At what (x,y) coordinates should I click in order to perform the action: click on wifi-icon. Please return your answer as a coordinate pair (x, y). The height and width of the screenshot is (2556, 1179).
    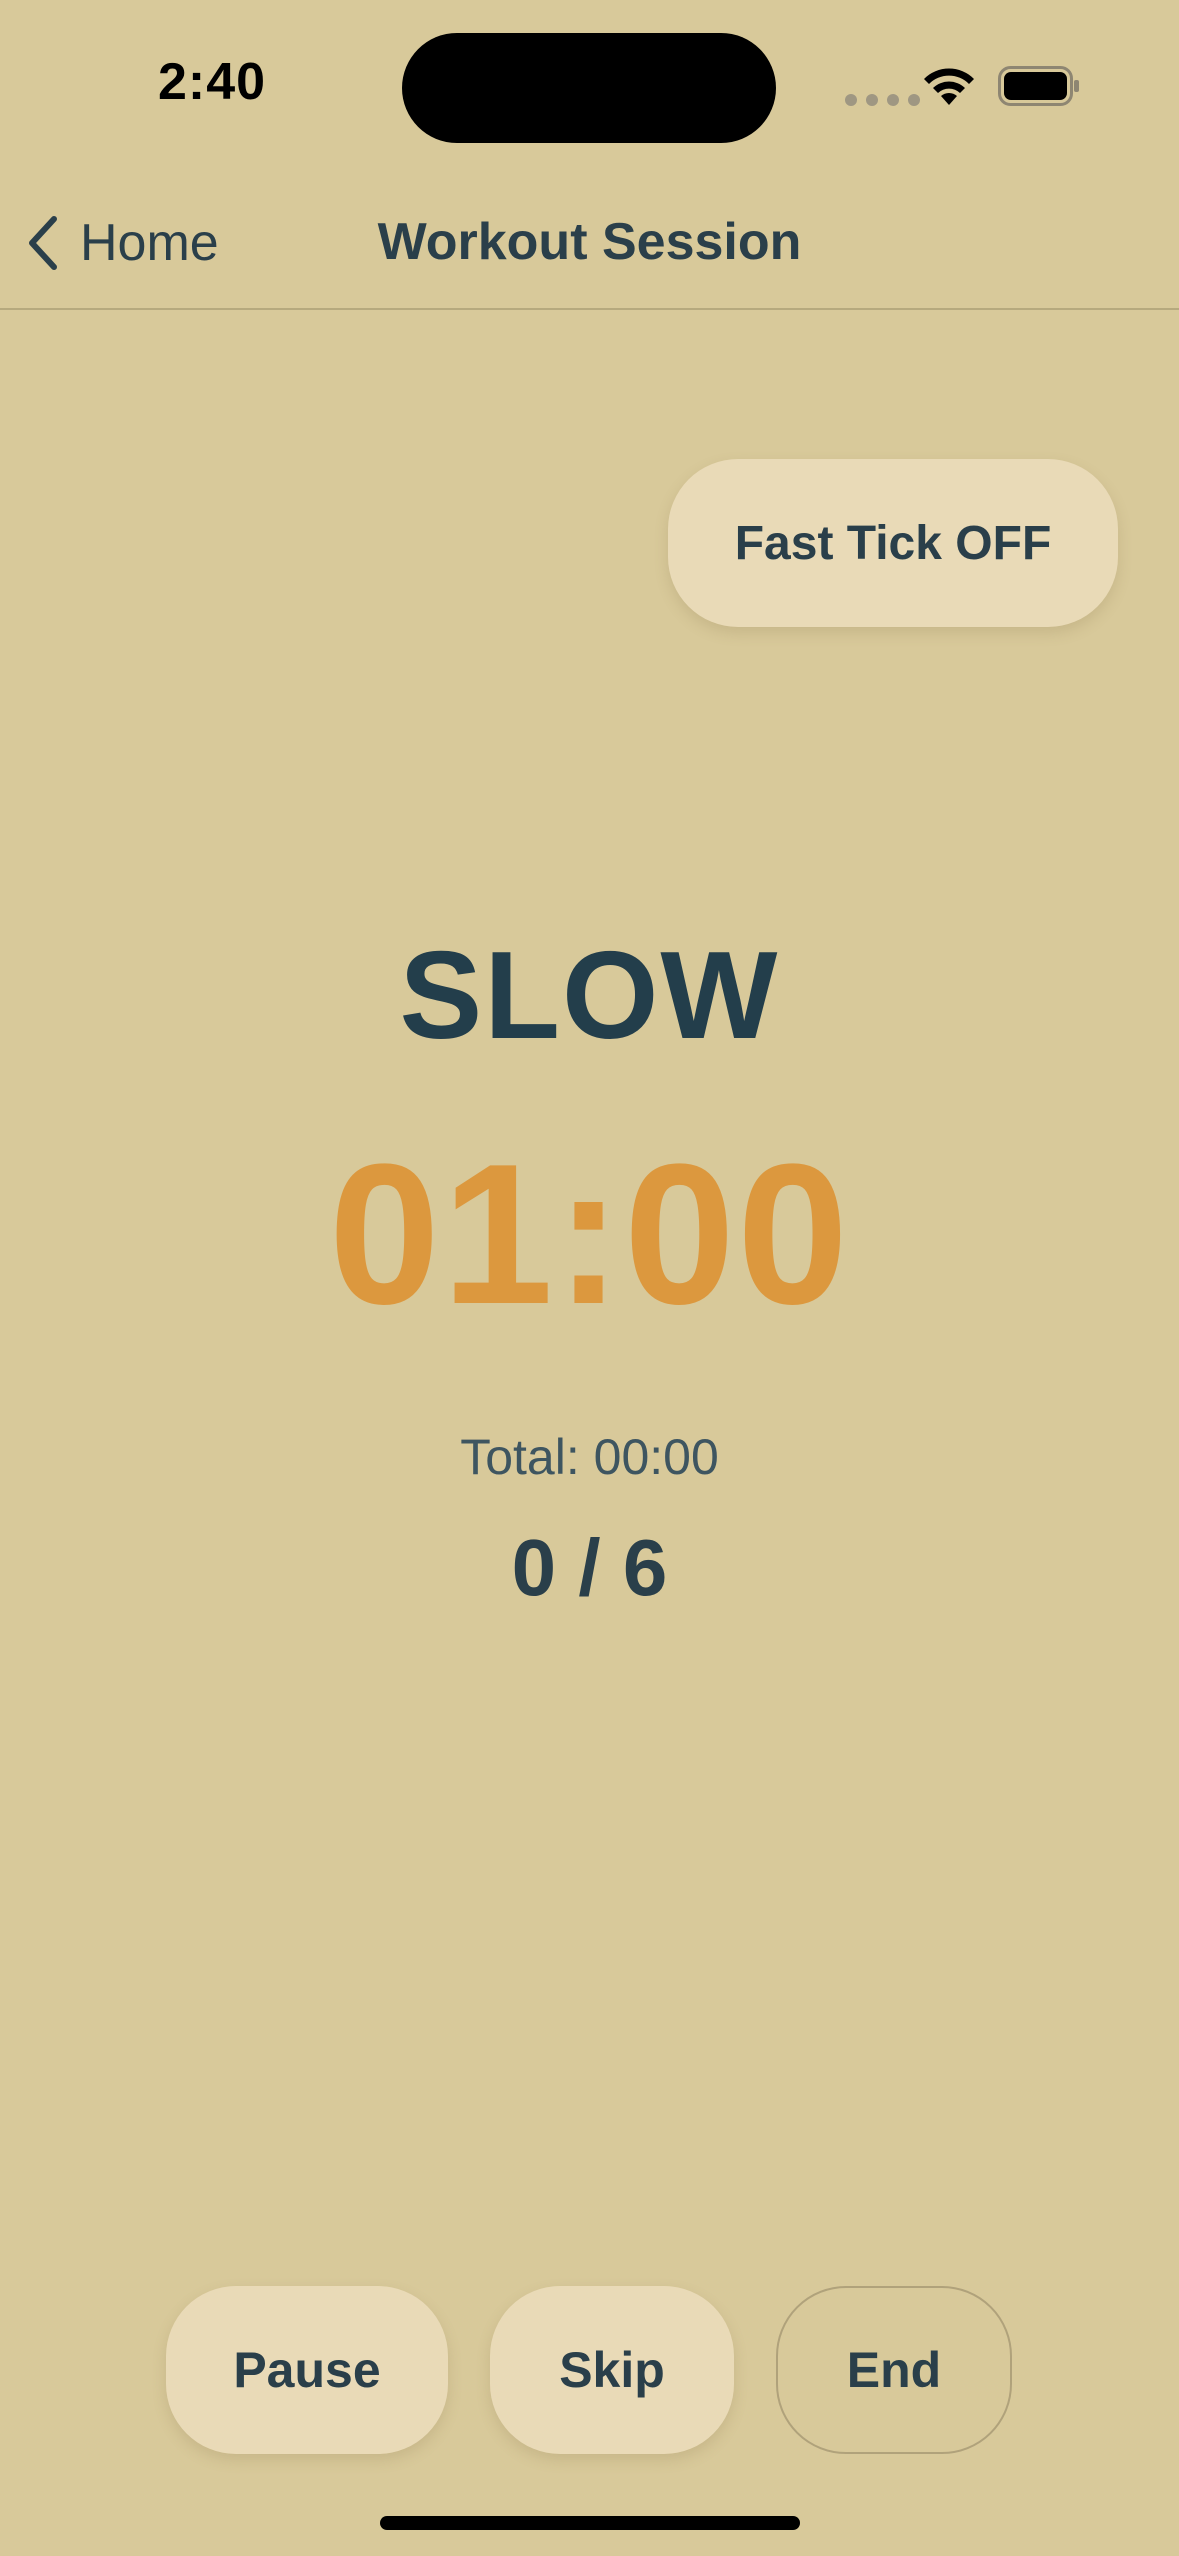
    Looking at the image, I should click on (949, 86).